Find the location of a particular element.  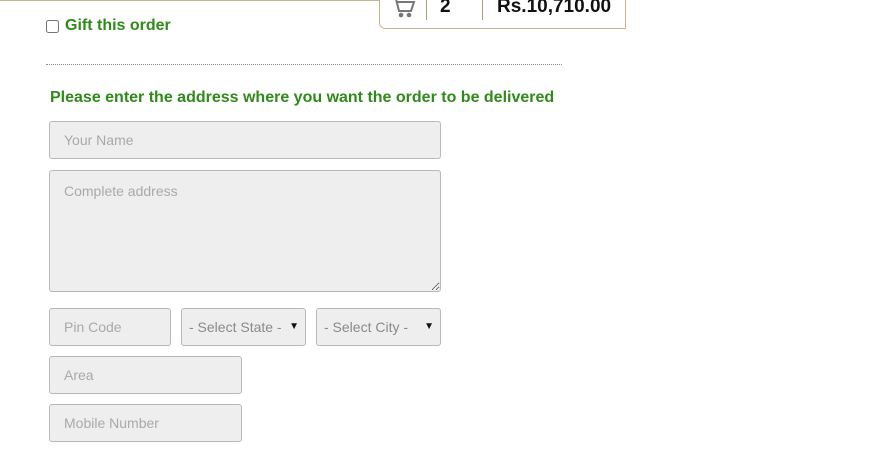

section-divider is located at coordinates (304, 64).